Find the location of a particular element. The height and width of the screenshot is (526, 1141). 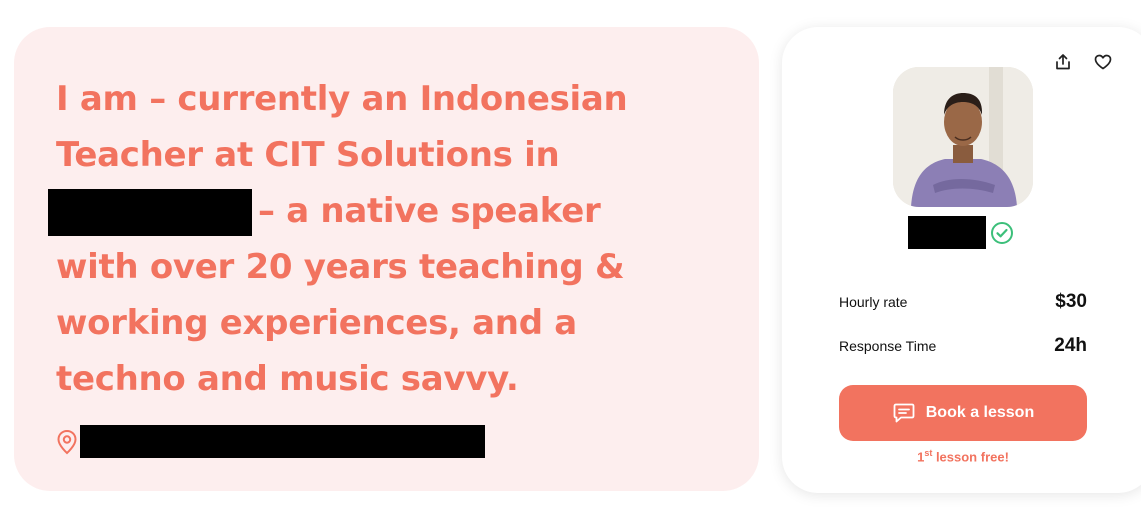

book-lesson-label: Book a lesson is located at coordinates (980, 412).